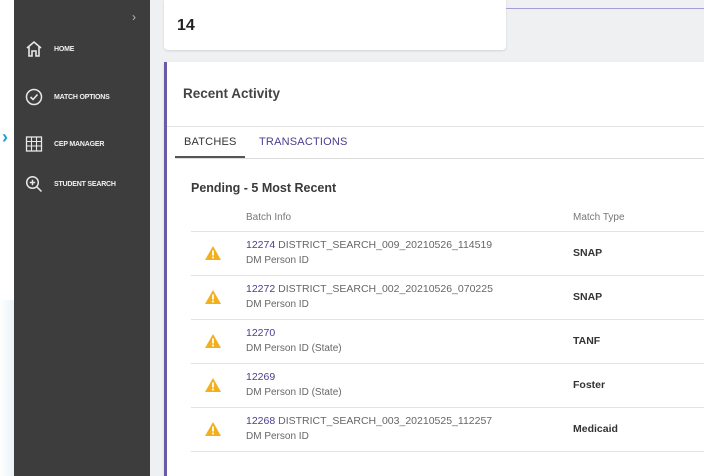 This screenshot has width=704, height=476. I want to click on stat-value: 14, so click(186, 25).